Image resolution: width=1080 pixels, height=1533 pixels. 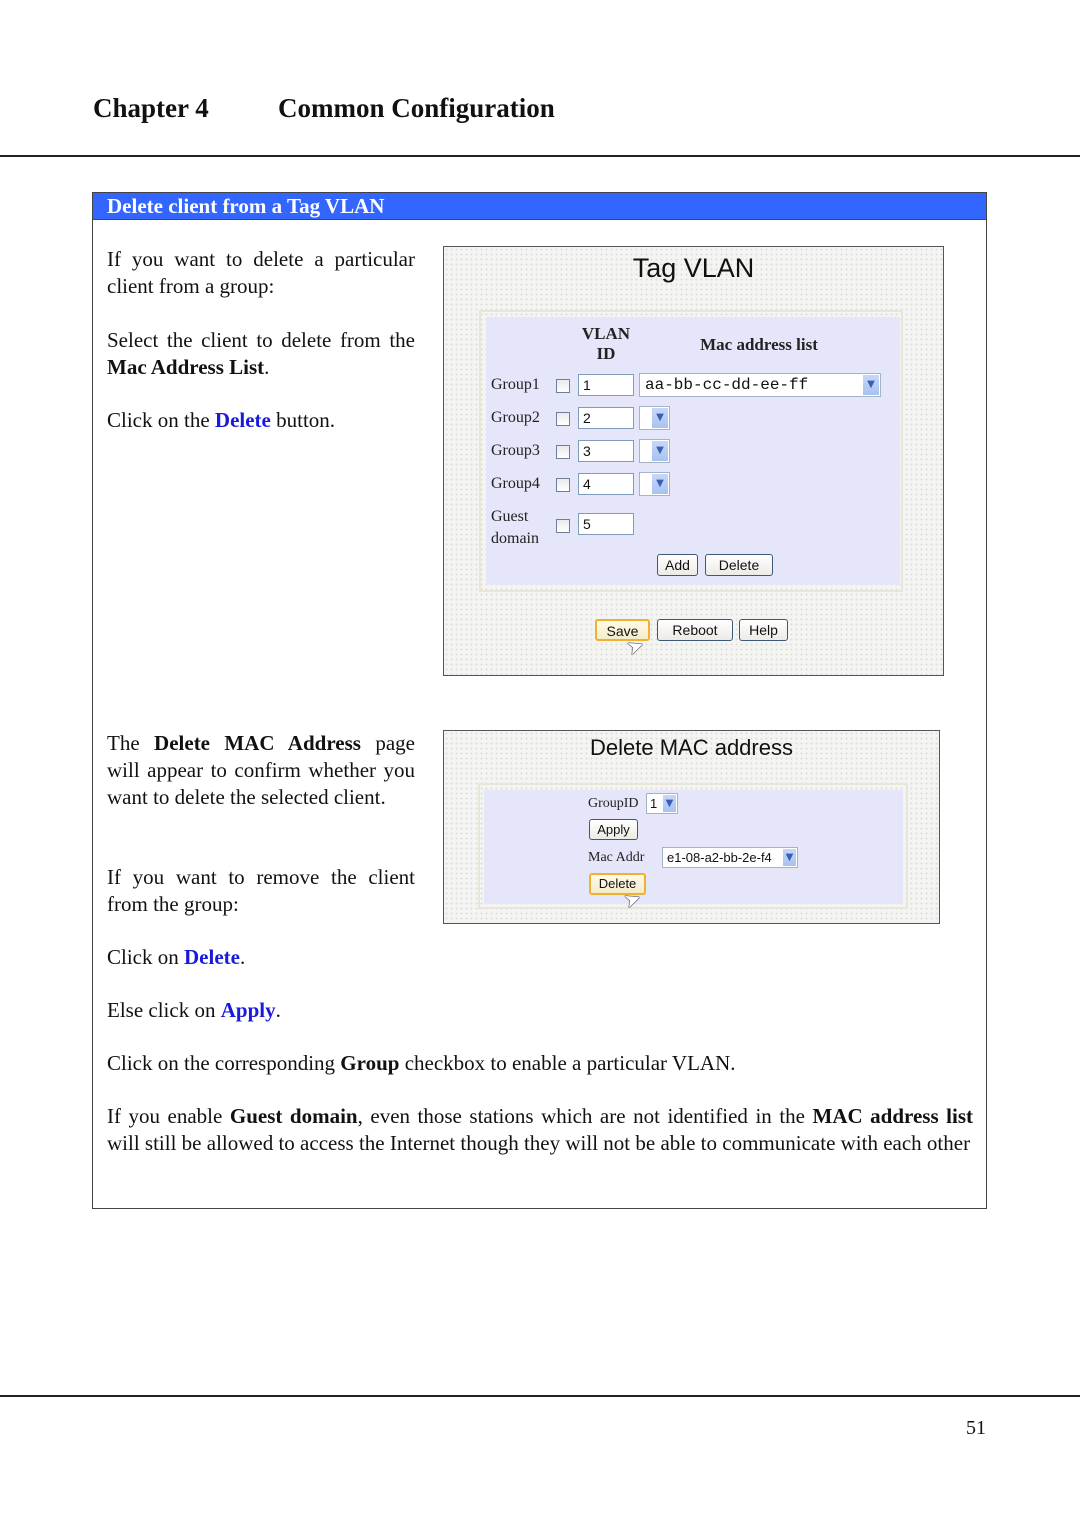 I want to click on group4-mac-select: ▼, so click(x=654, y=484).